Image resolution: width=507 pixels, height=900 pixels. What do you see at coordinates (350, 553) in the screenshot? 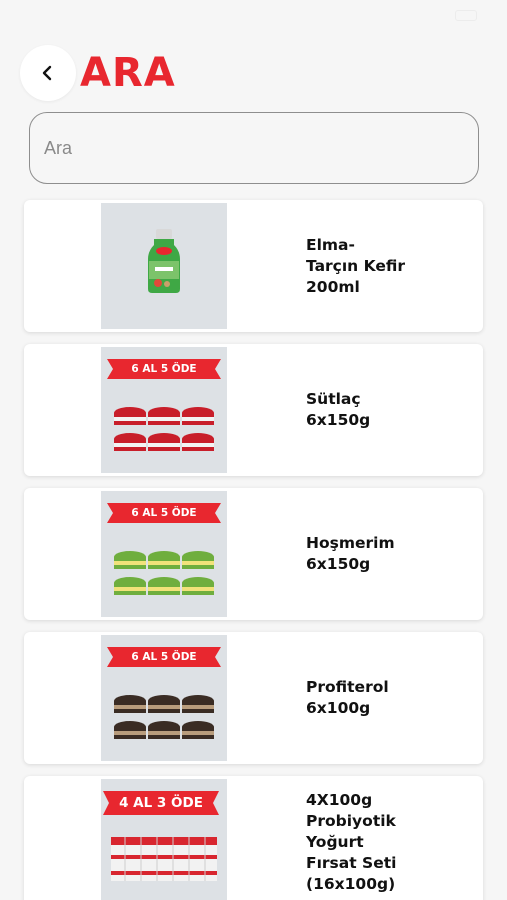
I see `product-name: Hoşmerim 6x150g` at bounding box center [350, 553].